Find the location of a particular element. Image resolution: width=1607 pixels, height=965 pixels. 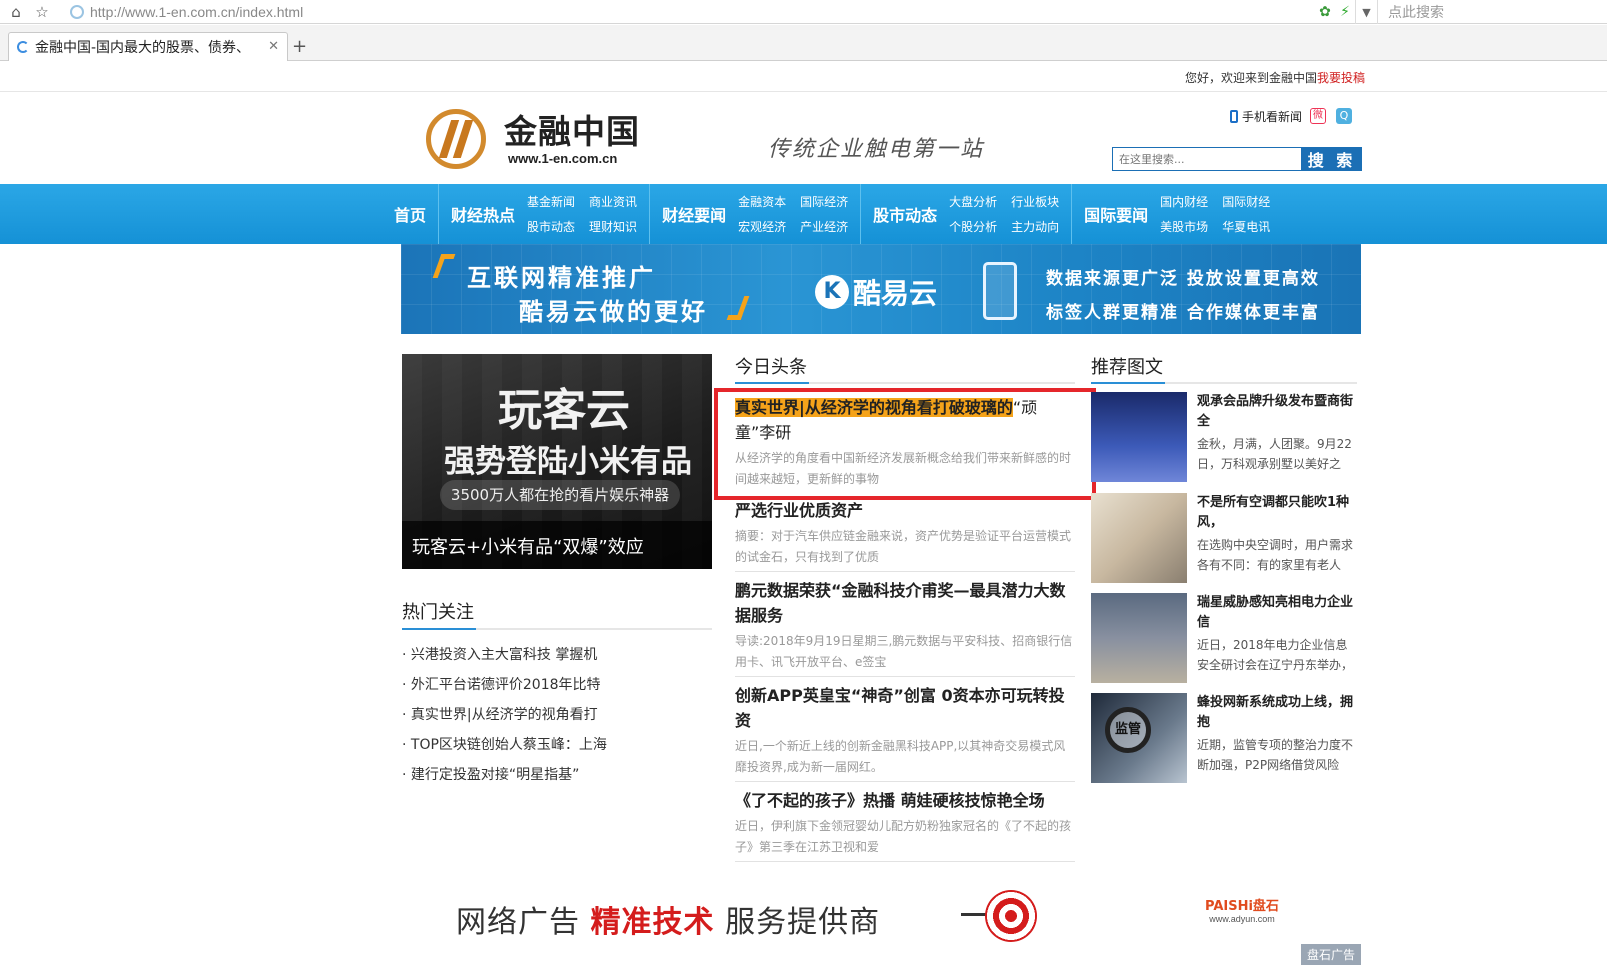

nav-sub-financial-capital: 金融资本 is located at coordinates (762, 201).